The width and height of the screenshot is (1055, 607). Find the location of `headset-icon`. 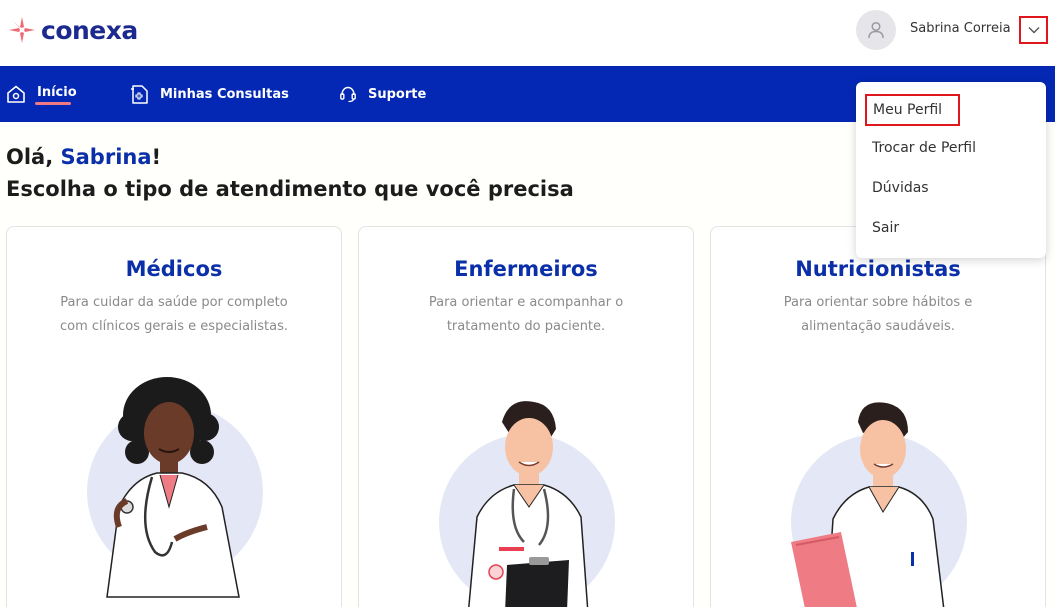

headset-icon is located at coordinates (348, 94).